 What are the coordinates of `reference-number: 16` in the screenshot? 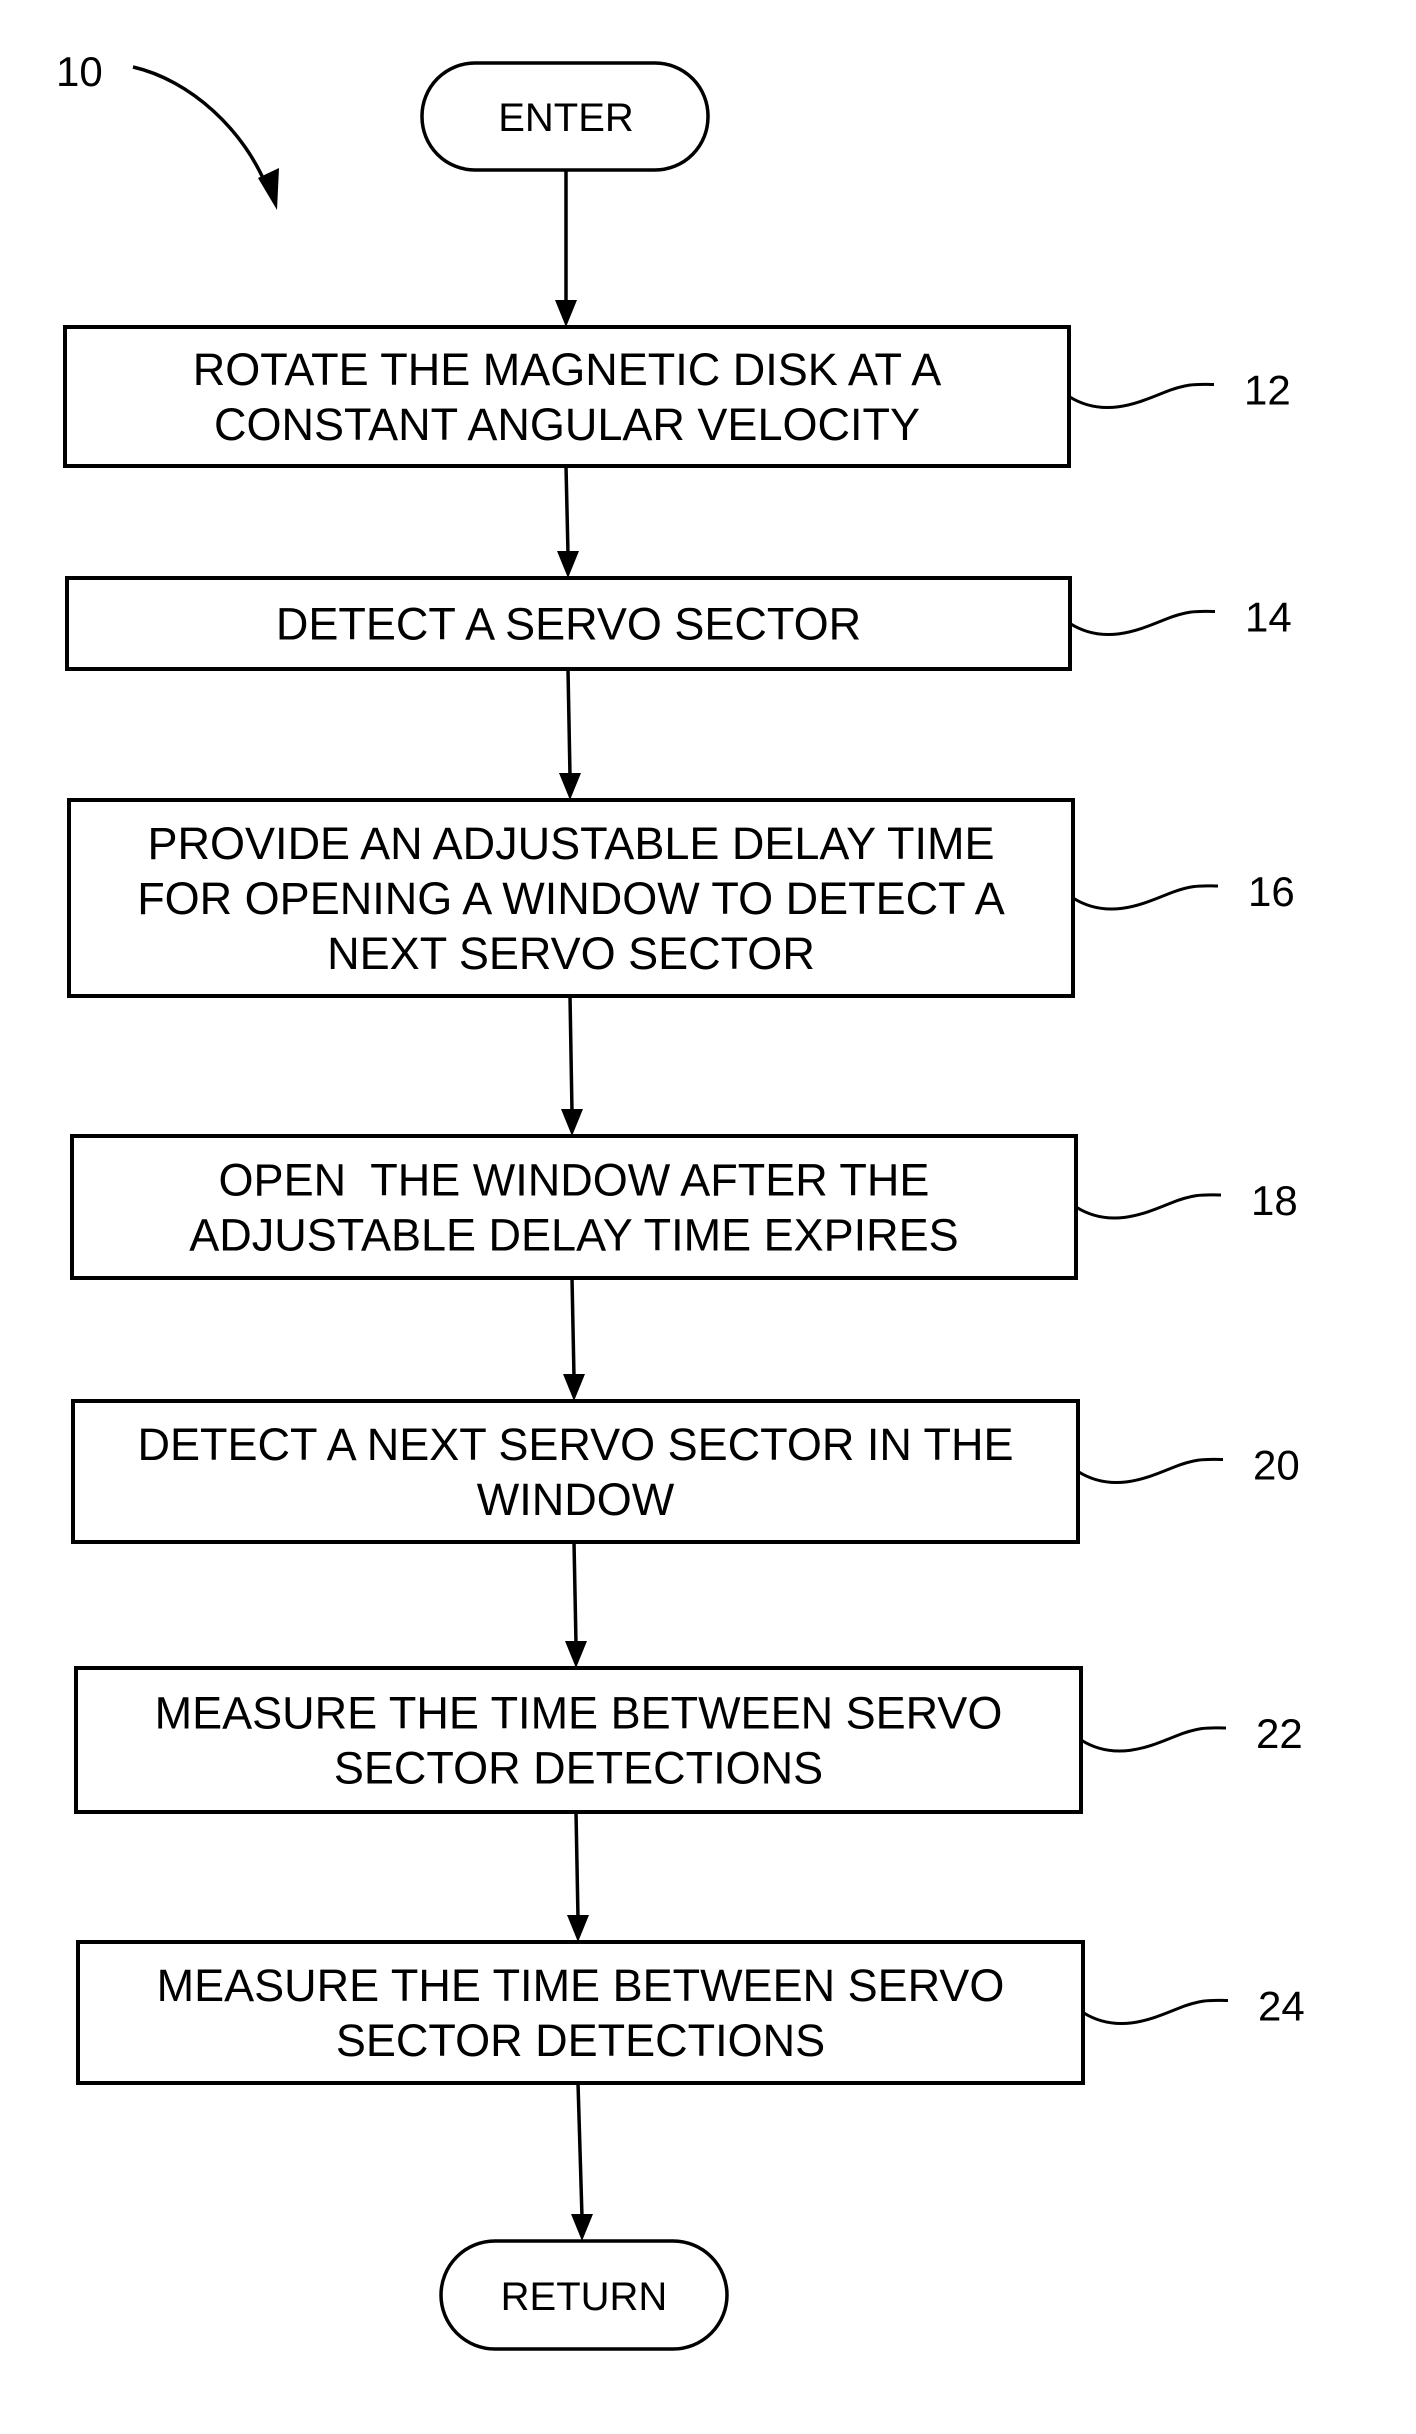 It's located at (1271, 891).